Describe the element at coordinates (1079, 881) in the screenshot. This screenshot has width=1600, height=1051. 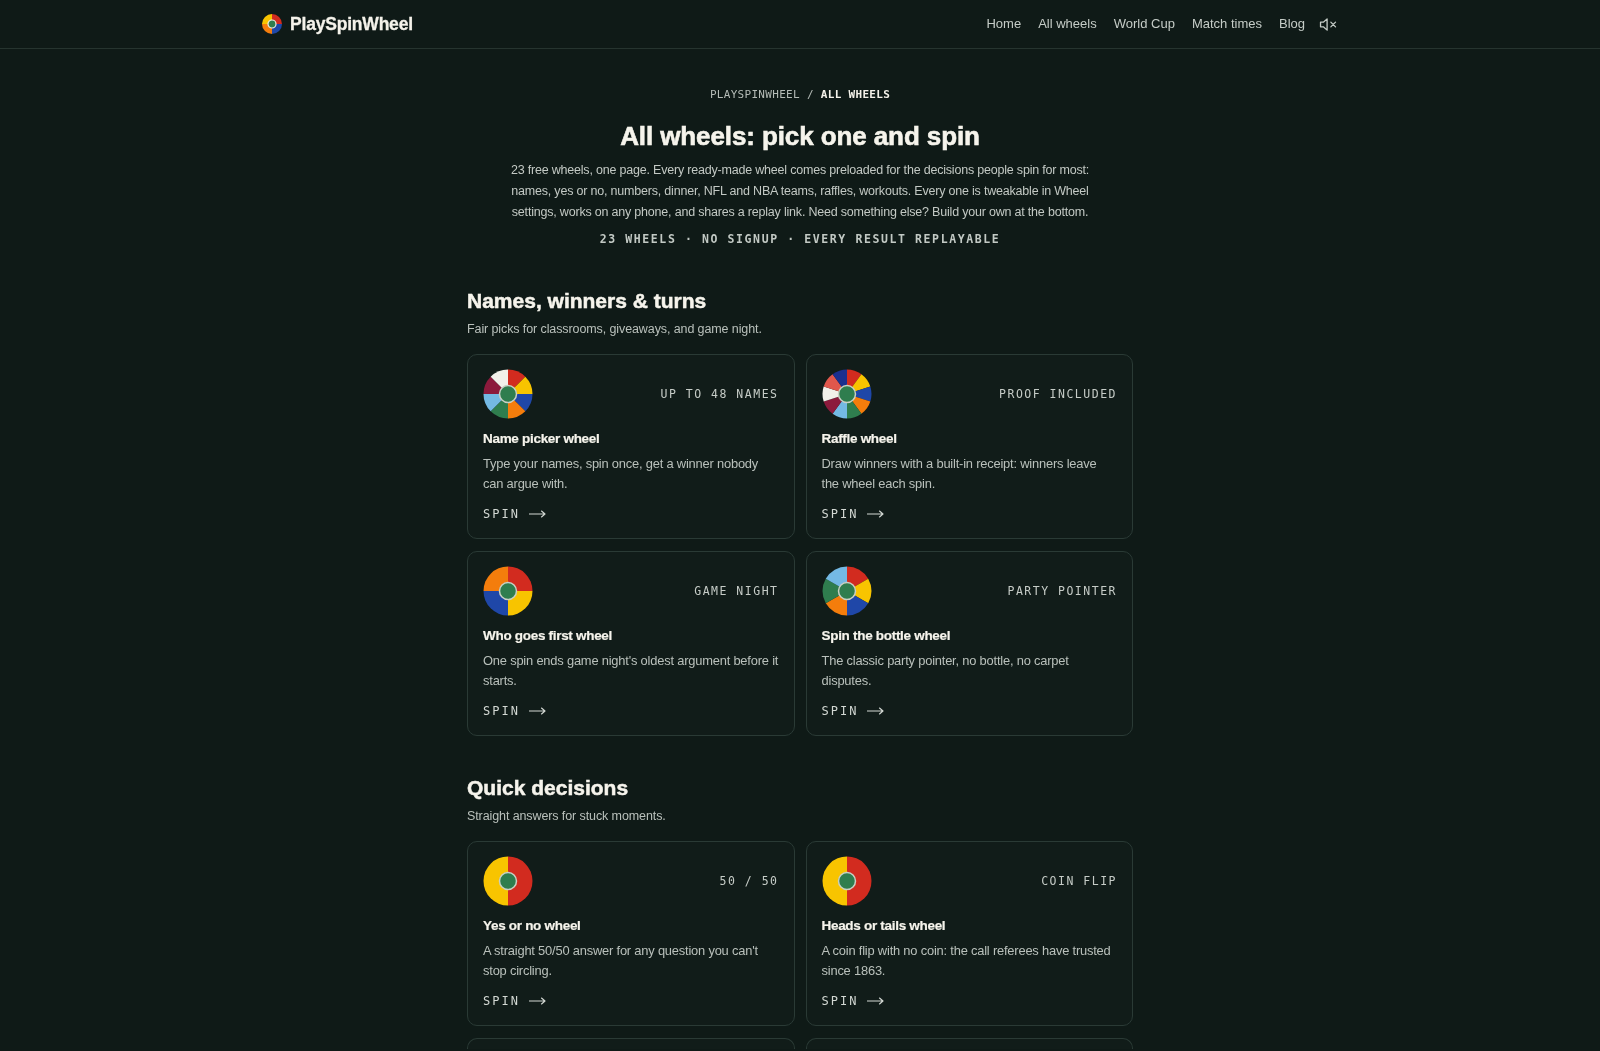
I see `card-tag: COIN FLIP` at that location.